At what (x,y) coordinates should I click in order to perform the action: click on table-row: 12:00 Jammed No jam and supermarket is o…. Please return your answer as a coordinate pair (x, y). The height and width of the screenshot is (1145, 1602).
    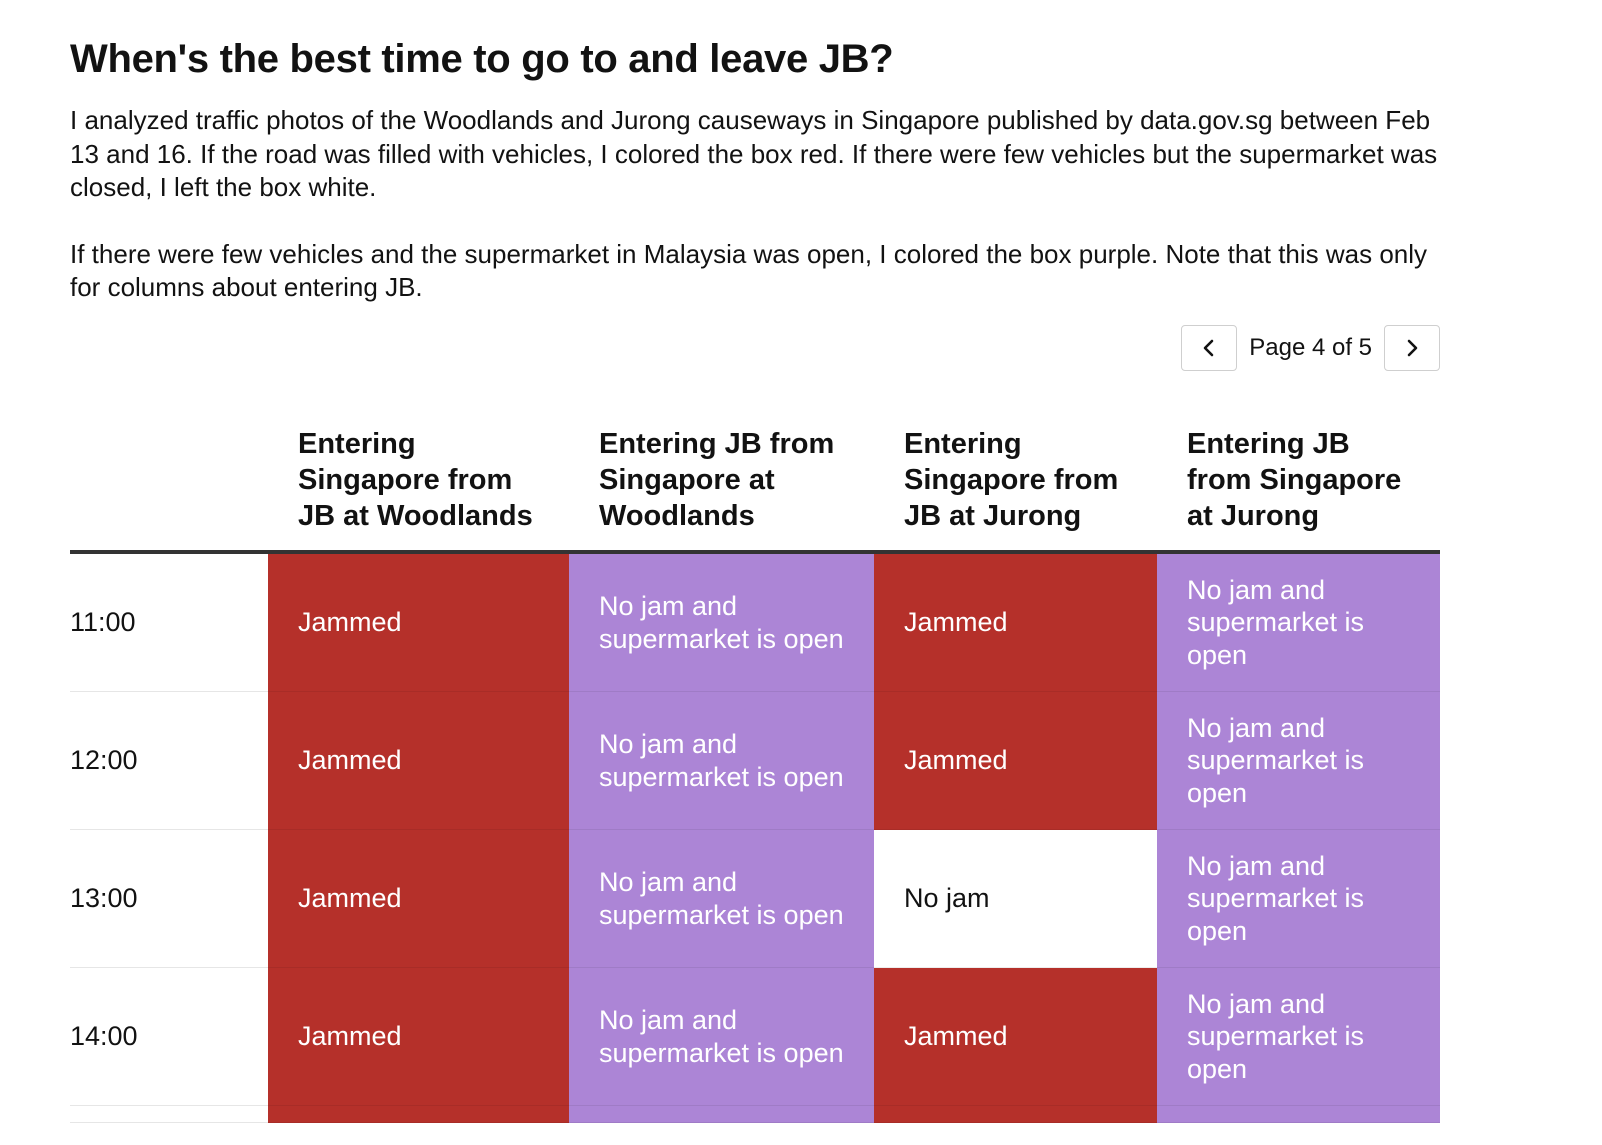
    Looking at the image, I should click on (755, 760).